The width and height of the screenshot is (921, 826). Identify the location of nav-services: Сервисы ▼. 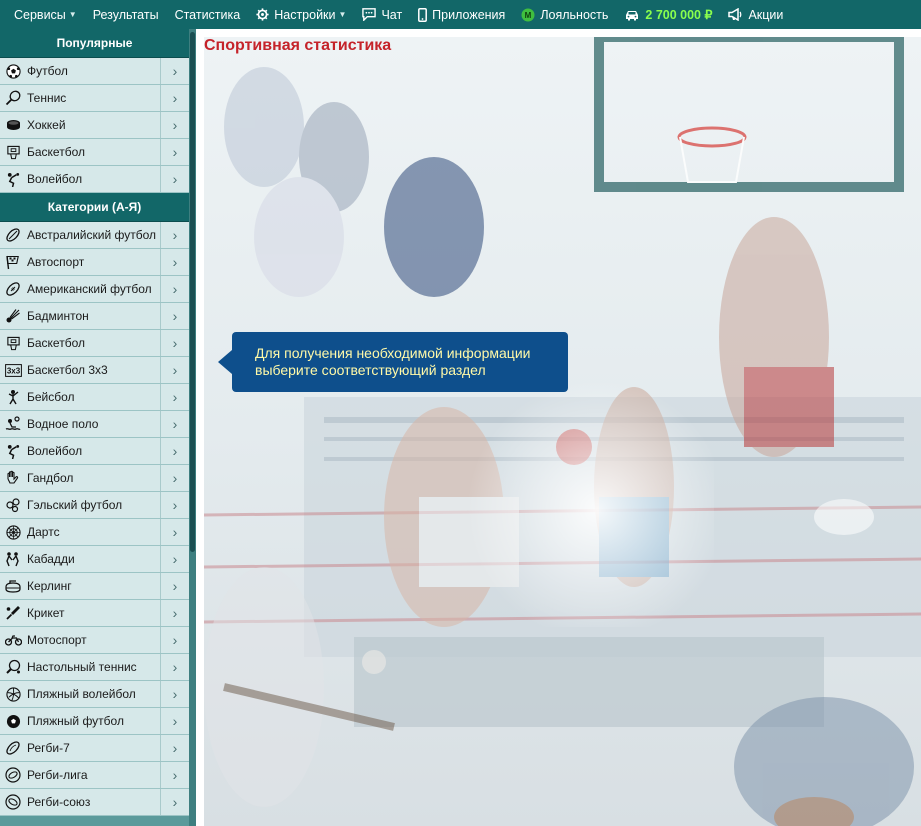
(45, 14).